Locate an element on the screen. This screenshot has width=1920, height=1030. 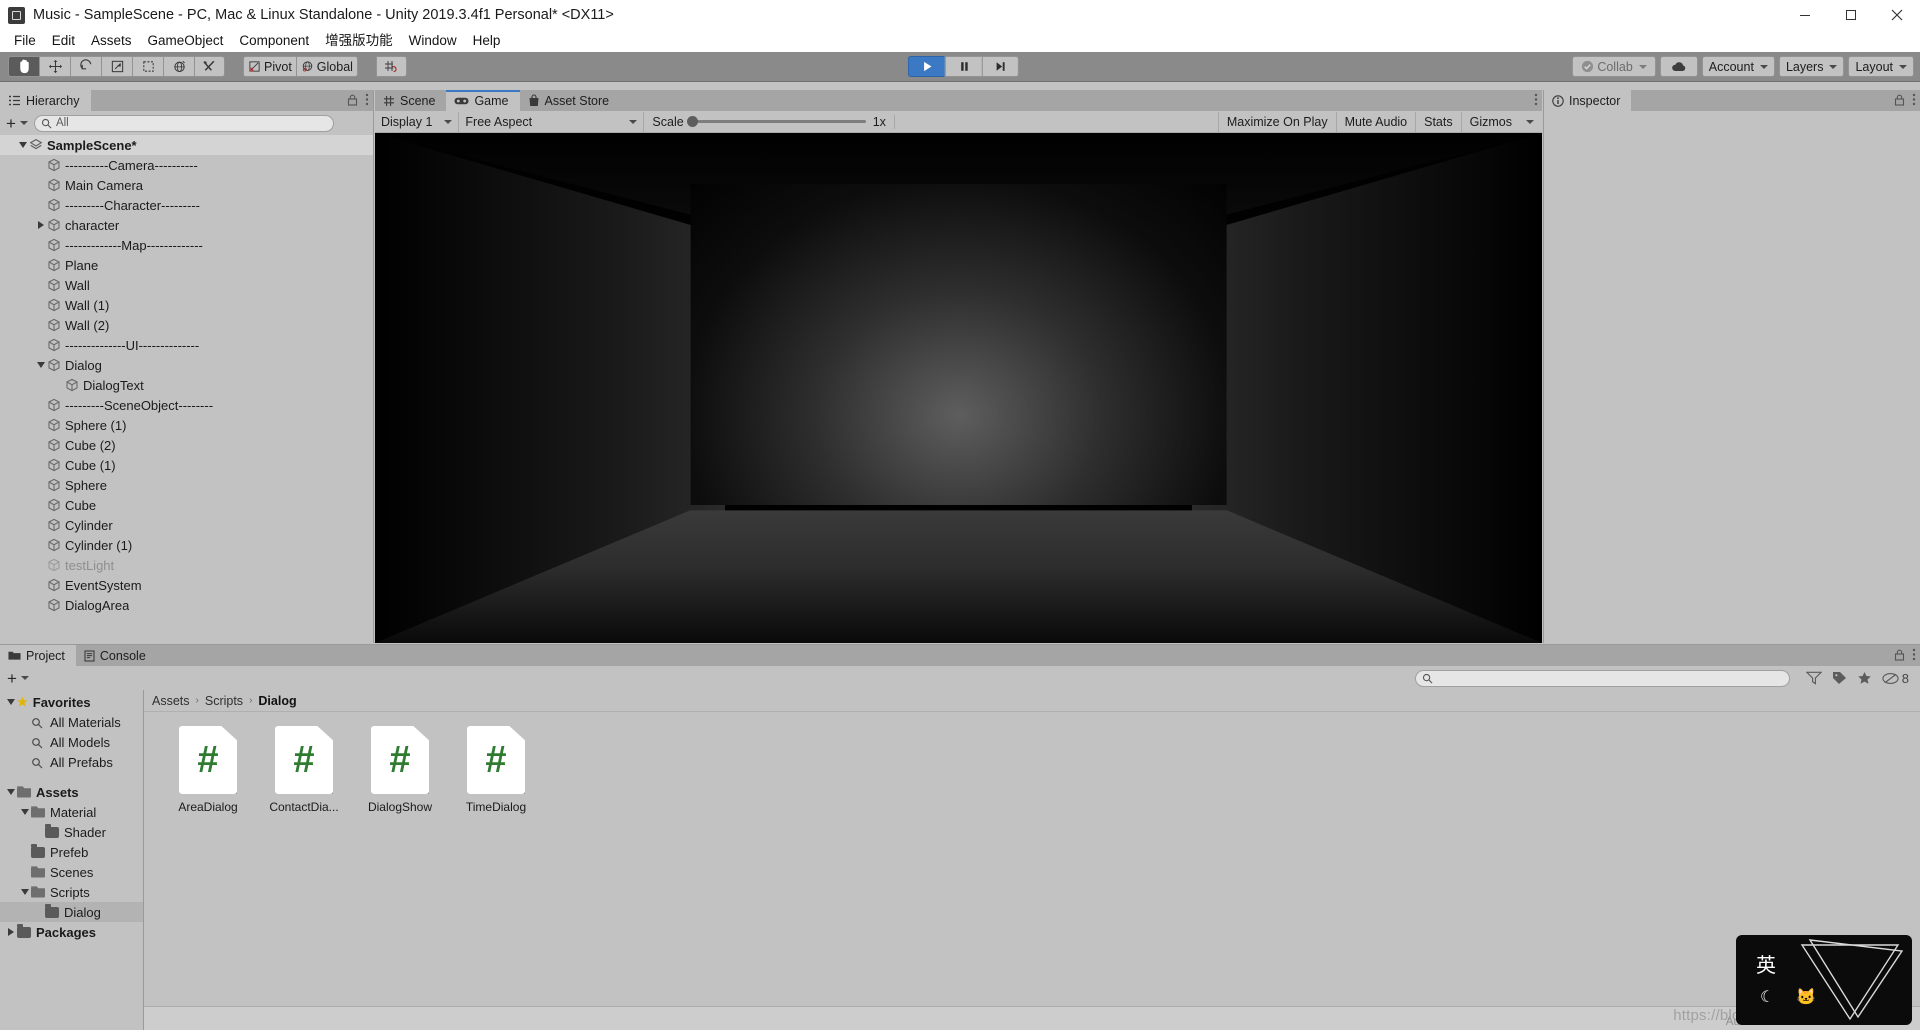
scale-slider: Scale 1x is located at coordinates (769, 121).